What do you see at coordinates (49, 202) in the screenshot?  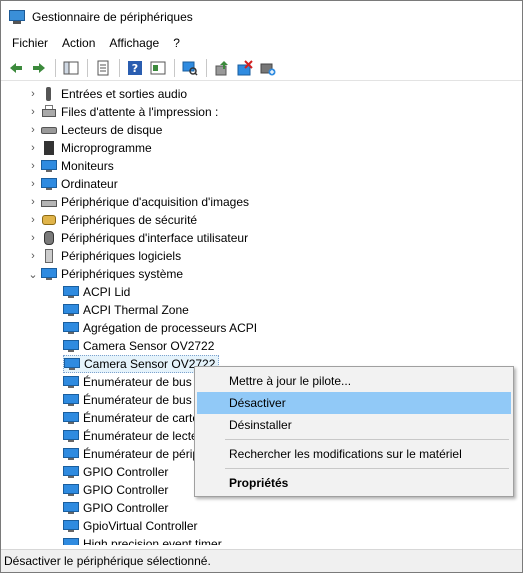 I see `scanner-icon` at bounding box center [49, 202].